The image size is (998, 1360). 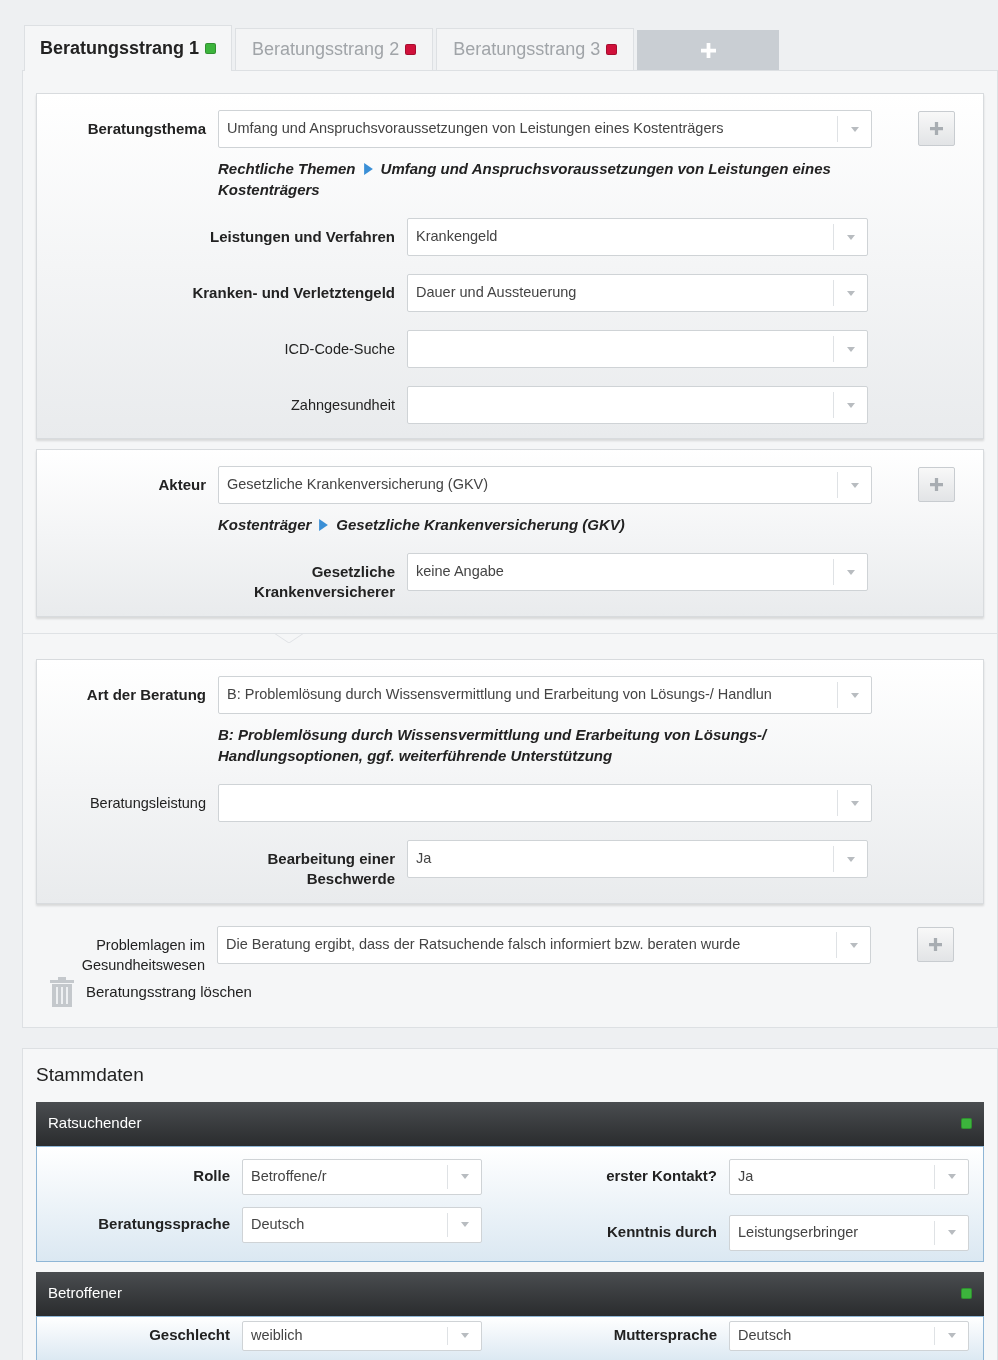 I want to click on field-label: Kranken- und Verletztengeld, so click(x=293, y=293).